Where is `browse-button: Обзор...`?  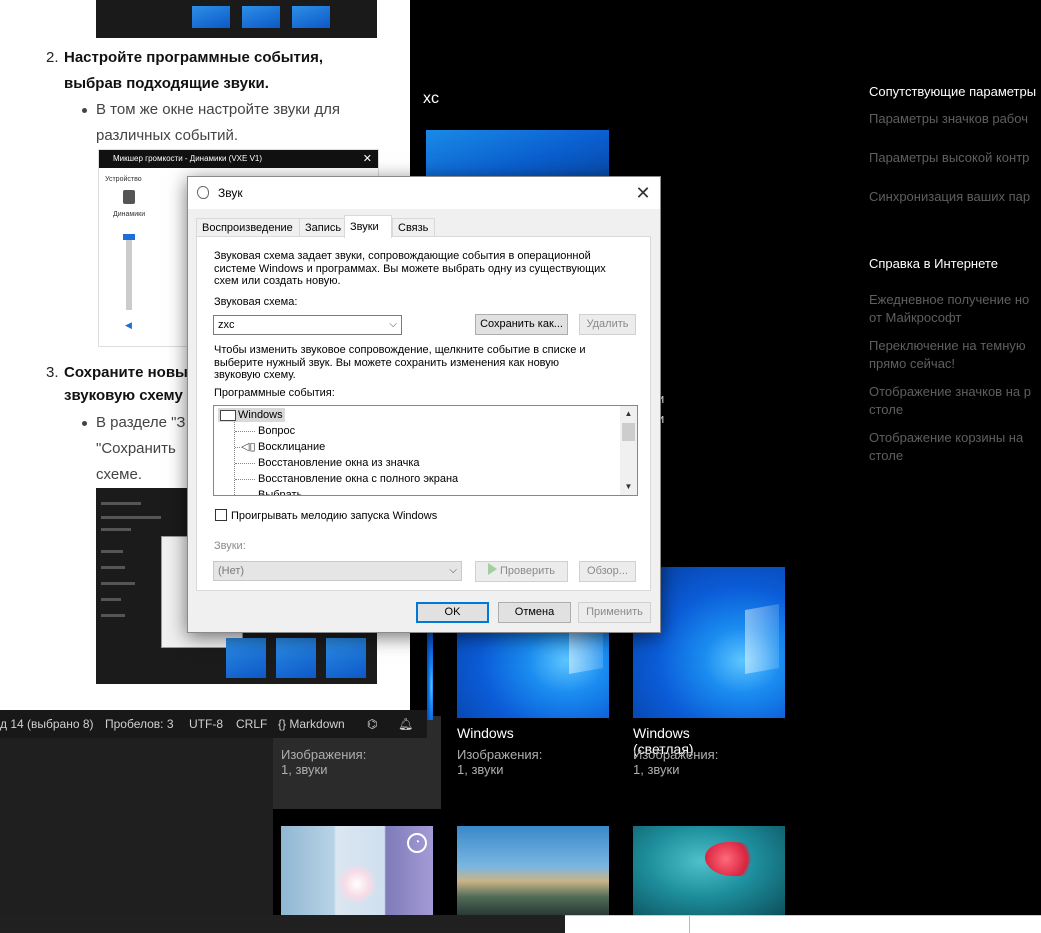 browse-button: Обзор... is located at coordinates (607, 571).